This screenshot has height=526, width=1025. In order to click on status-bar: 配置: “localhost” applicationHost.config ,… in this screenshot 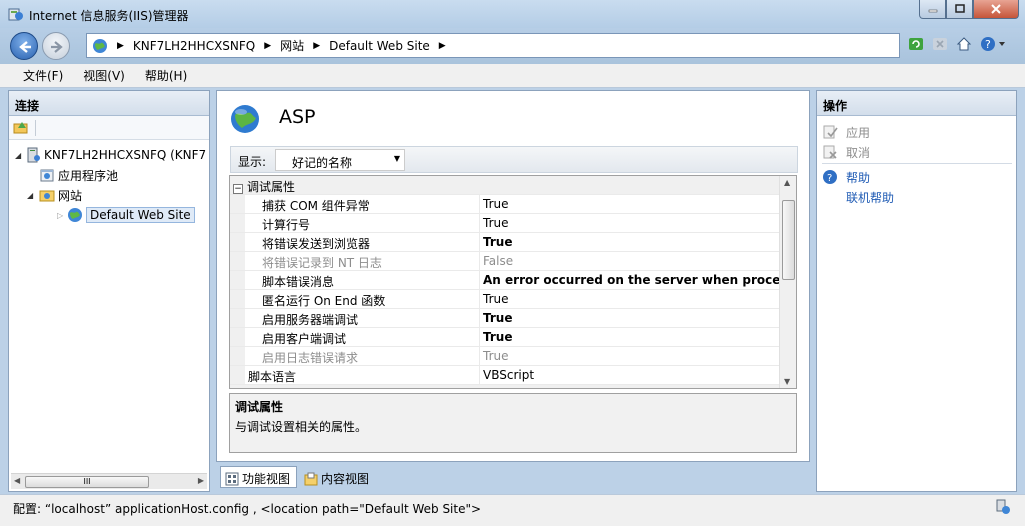, I will do `click(512, 510)`.